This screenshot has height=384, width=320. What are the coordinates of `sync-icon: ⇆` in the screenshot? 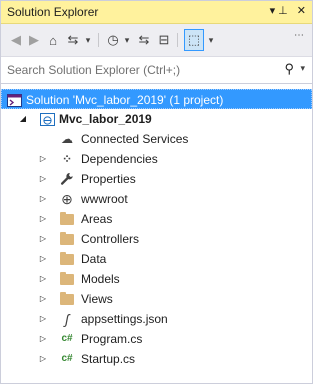 It's located at (144, 40).